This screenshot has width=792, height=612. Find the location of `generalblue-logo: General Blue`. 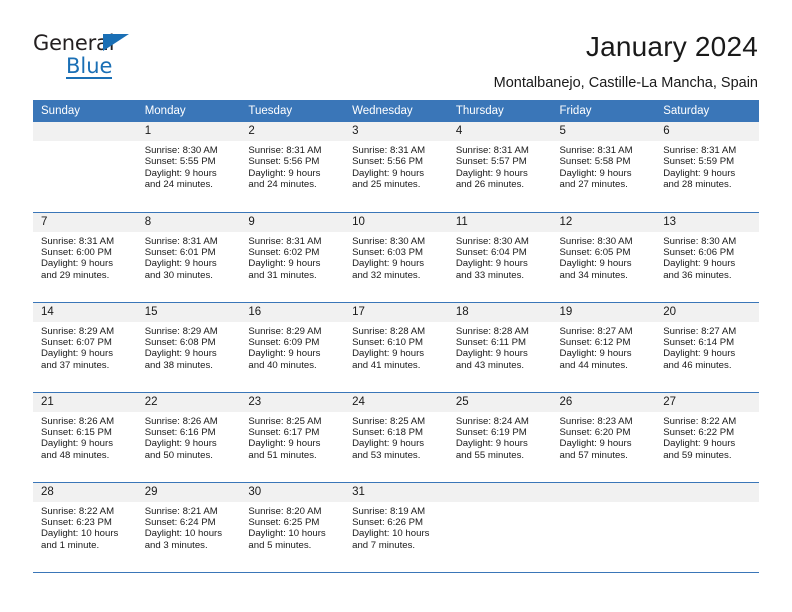

generalblue-logo: General Blue is located at coordinates (93, 54).